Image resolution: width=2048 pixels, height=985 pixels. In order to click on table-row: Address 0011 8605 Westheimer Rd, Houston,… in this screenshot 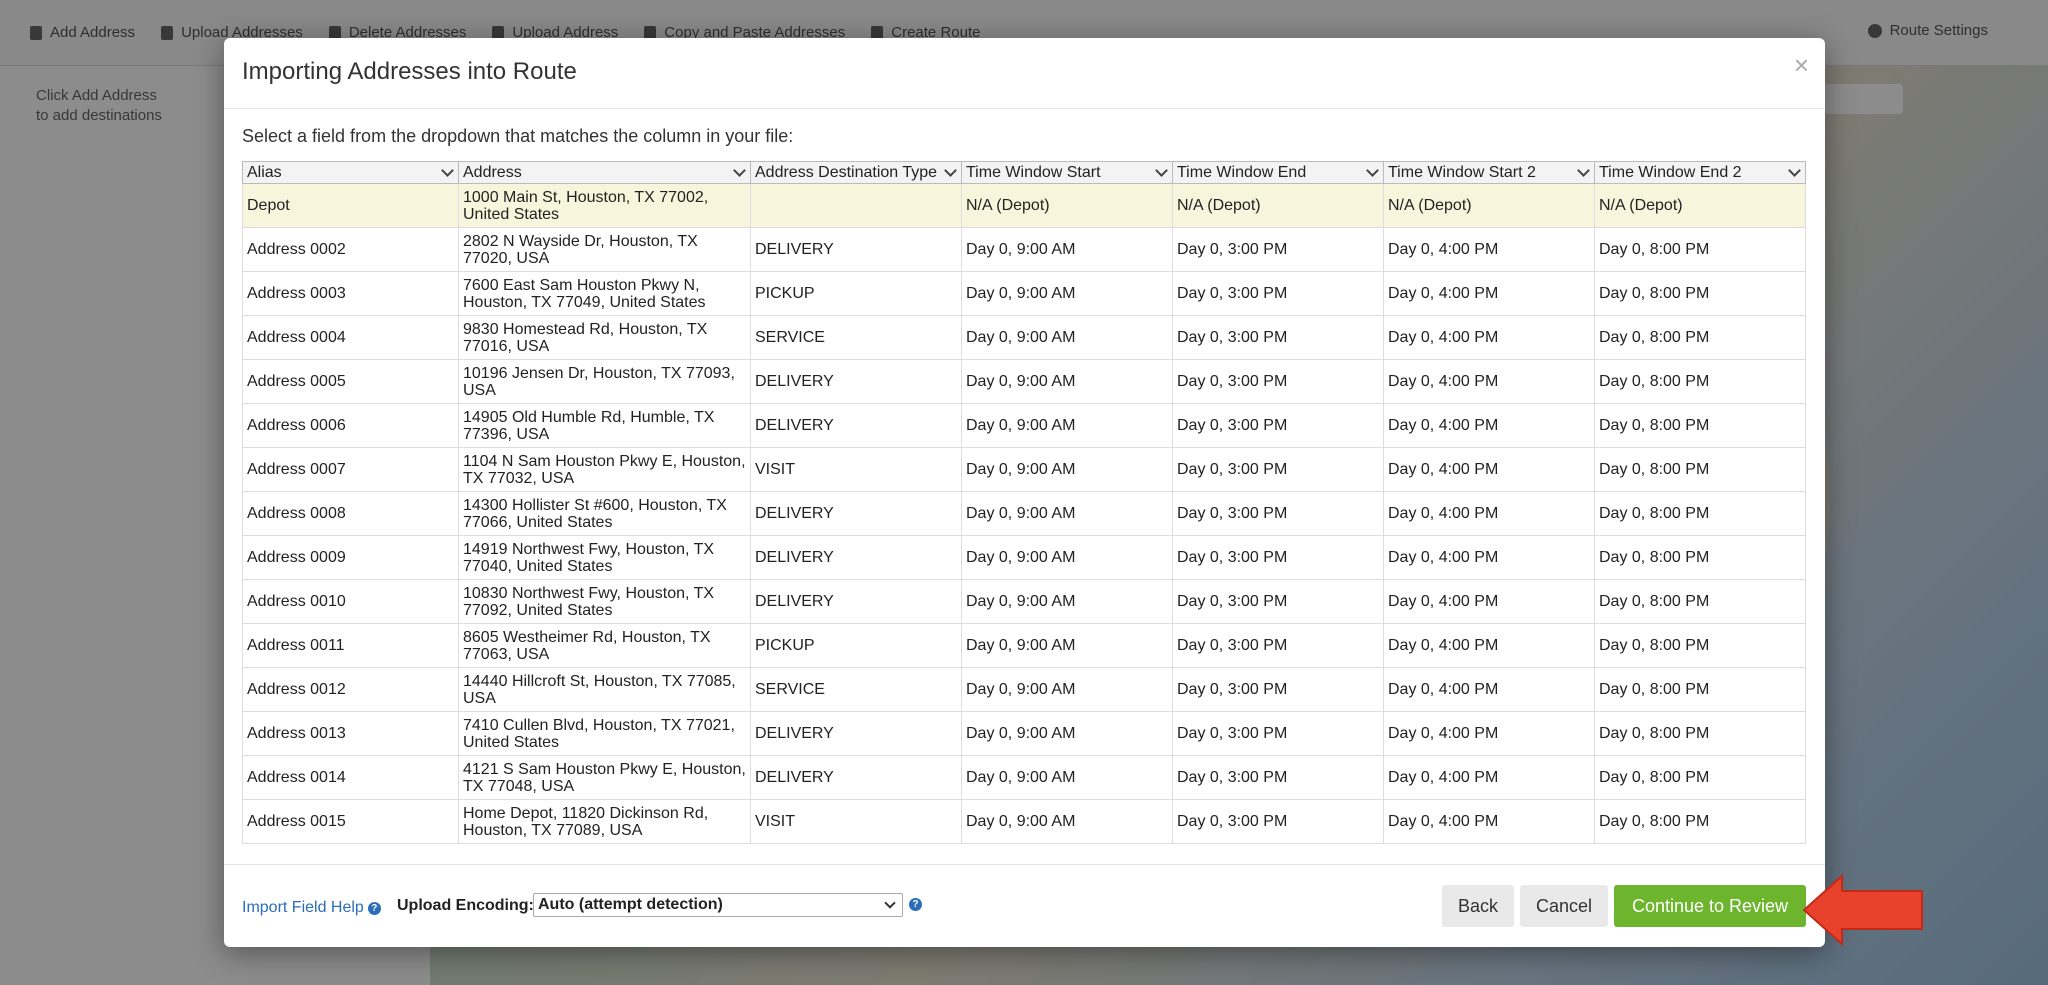, I will do `click(1024, 645)`.